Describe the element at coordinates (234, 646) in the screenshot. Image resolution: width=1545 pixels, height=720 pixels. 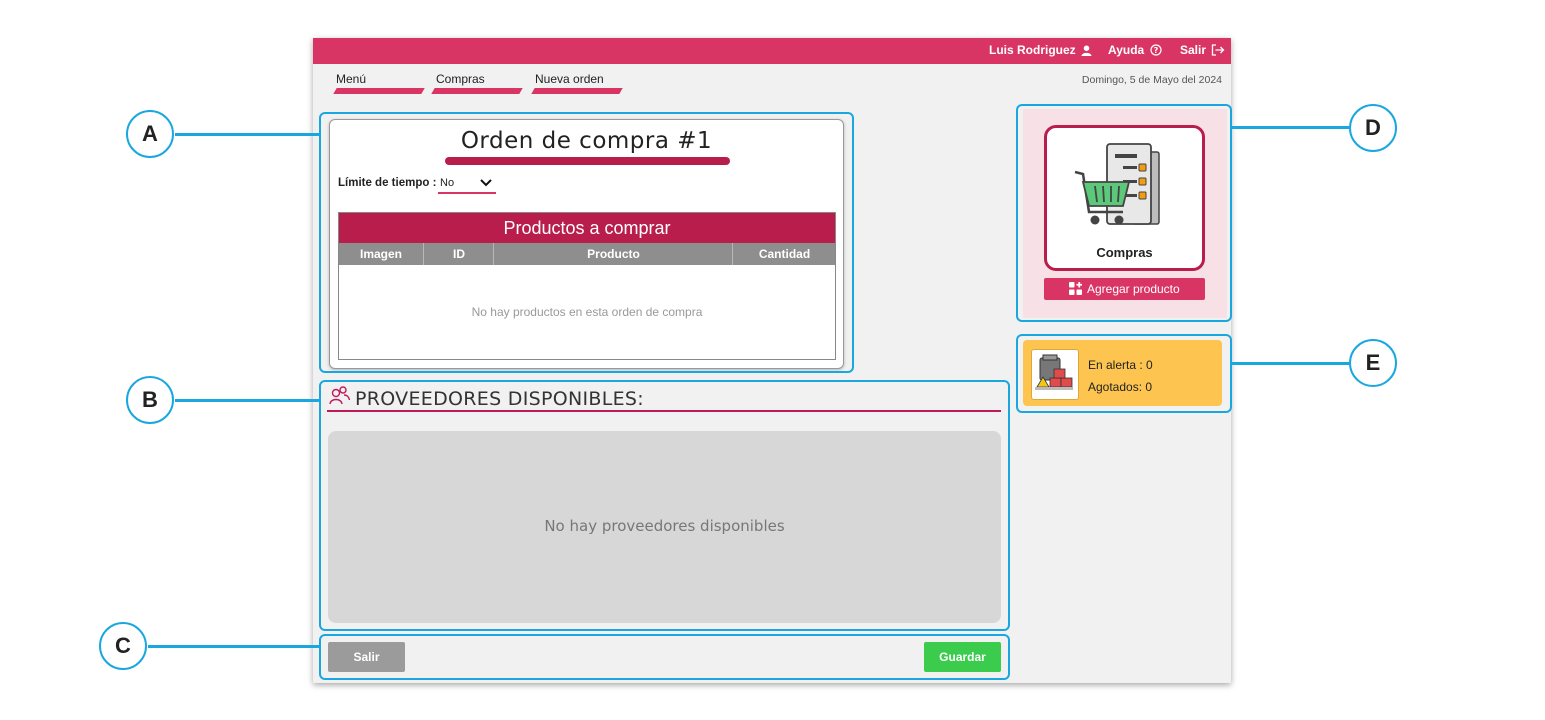
I see `leader-c` at that location.